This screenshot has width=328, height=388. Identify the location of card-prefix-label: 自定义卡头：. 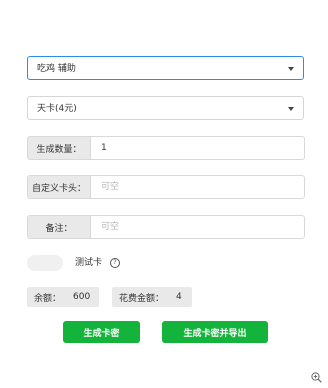
(59, 187).